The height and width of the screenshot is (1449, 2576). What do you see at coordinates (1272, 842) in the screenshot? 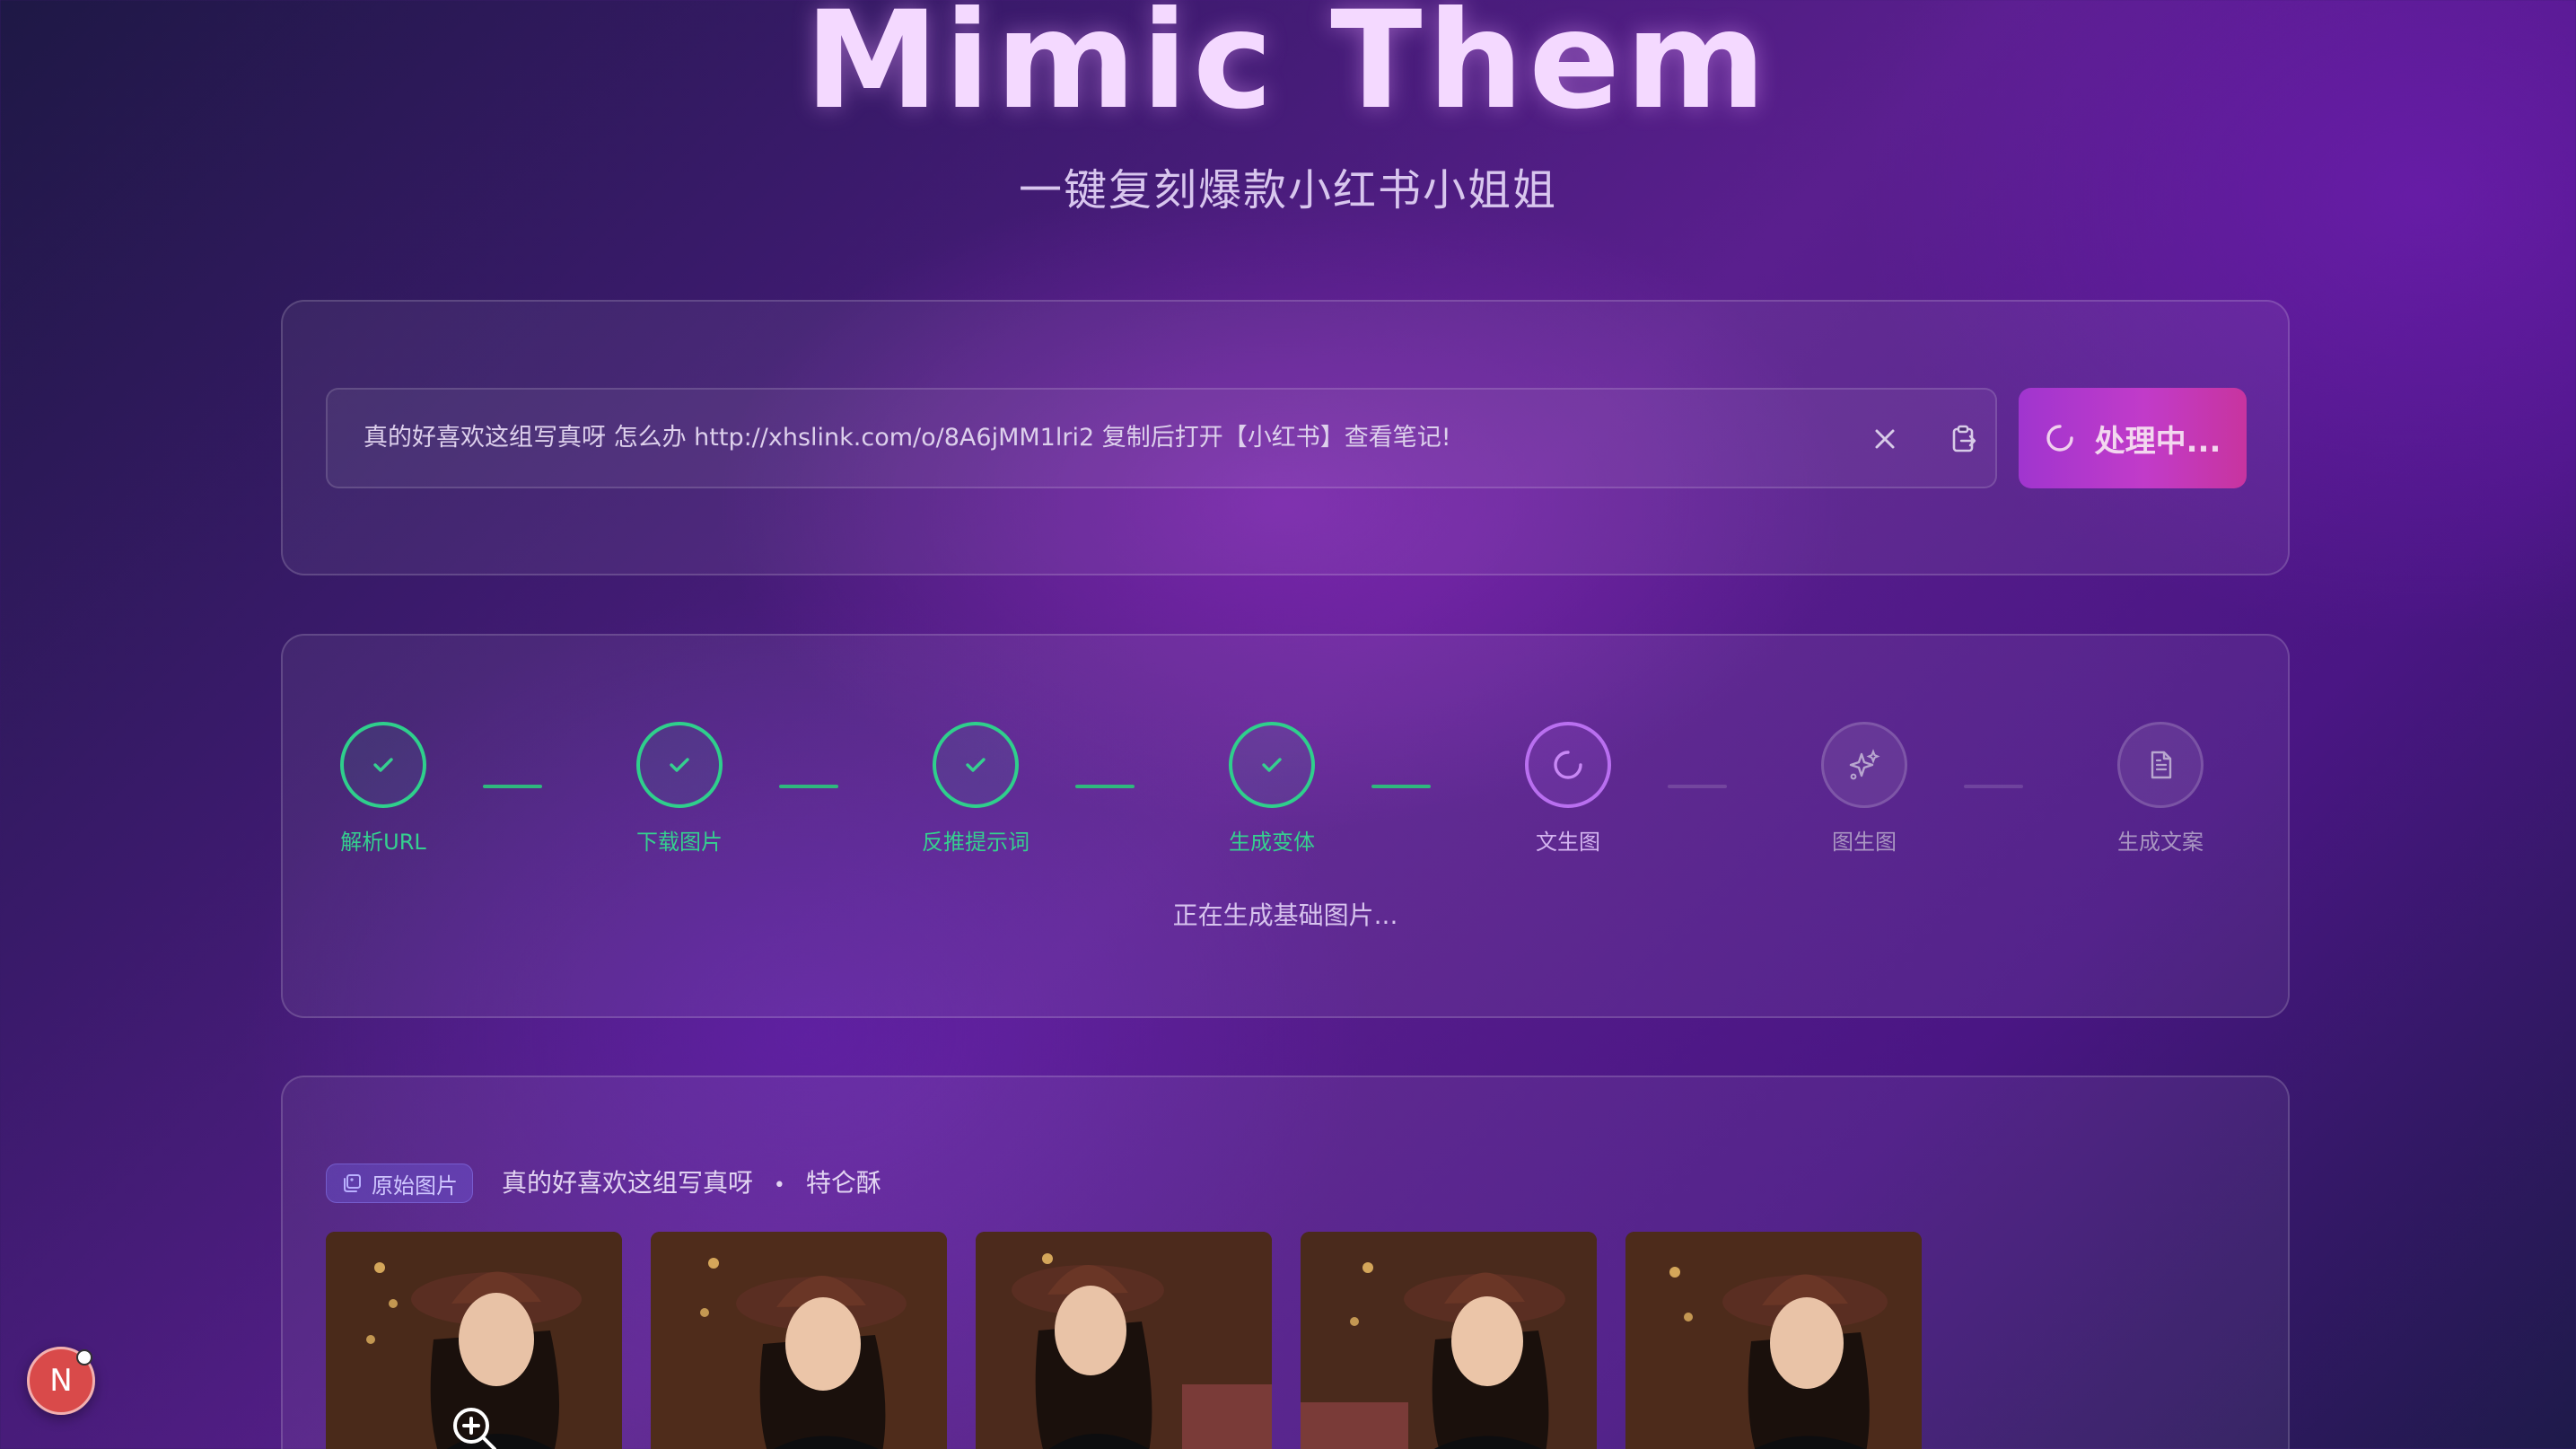
I see `step-label: 生成变体` at bounding box center [1272, 842].